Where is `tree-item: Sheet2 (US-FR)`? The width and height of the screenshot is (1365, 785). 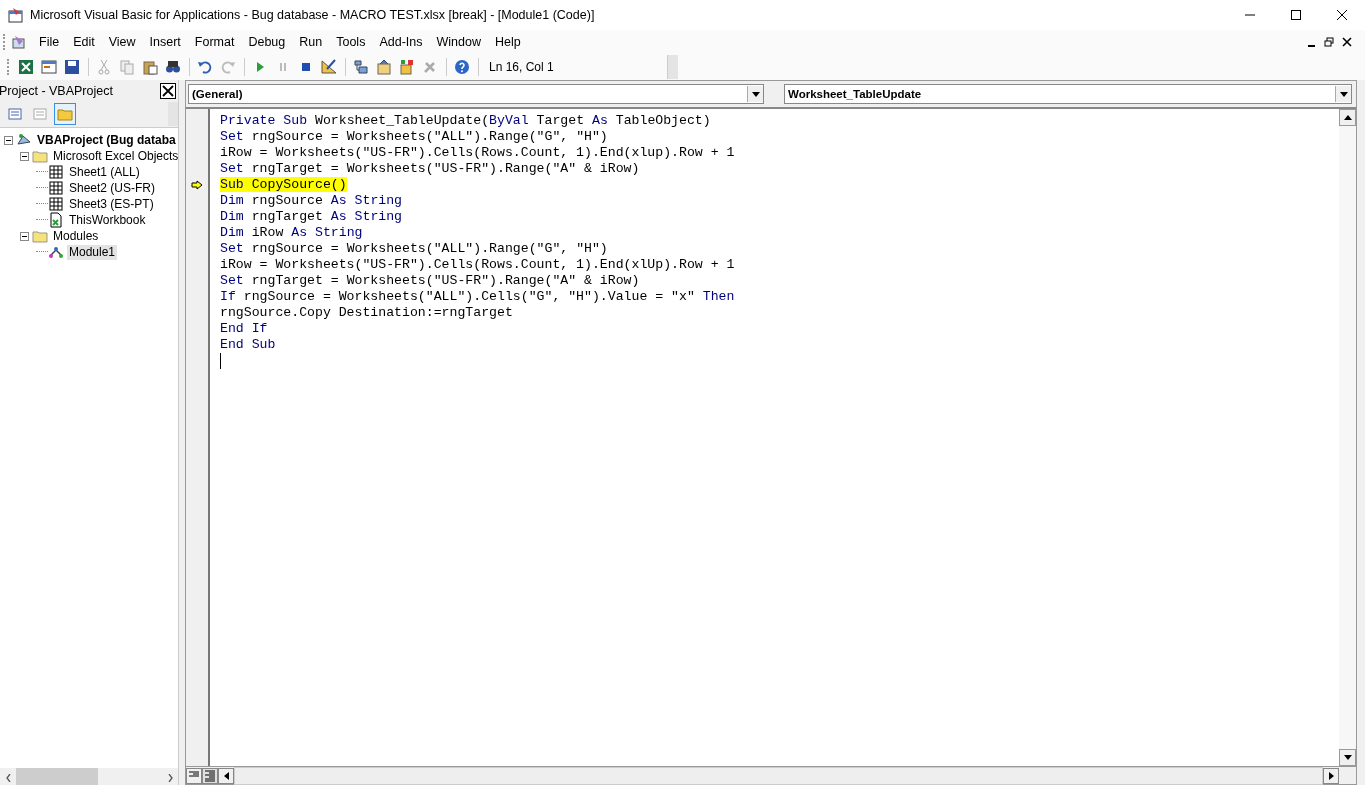
tree-item: Sheet2 (US-FR) is located at coordinates (112, 188).